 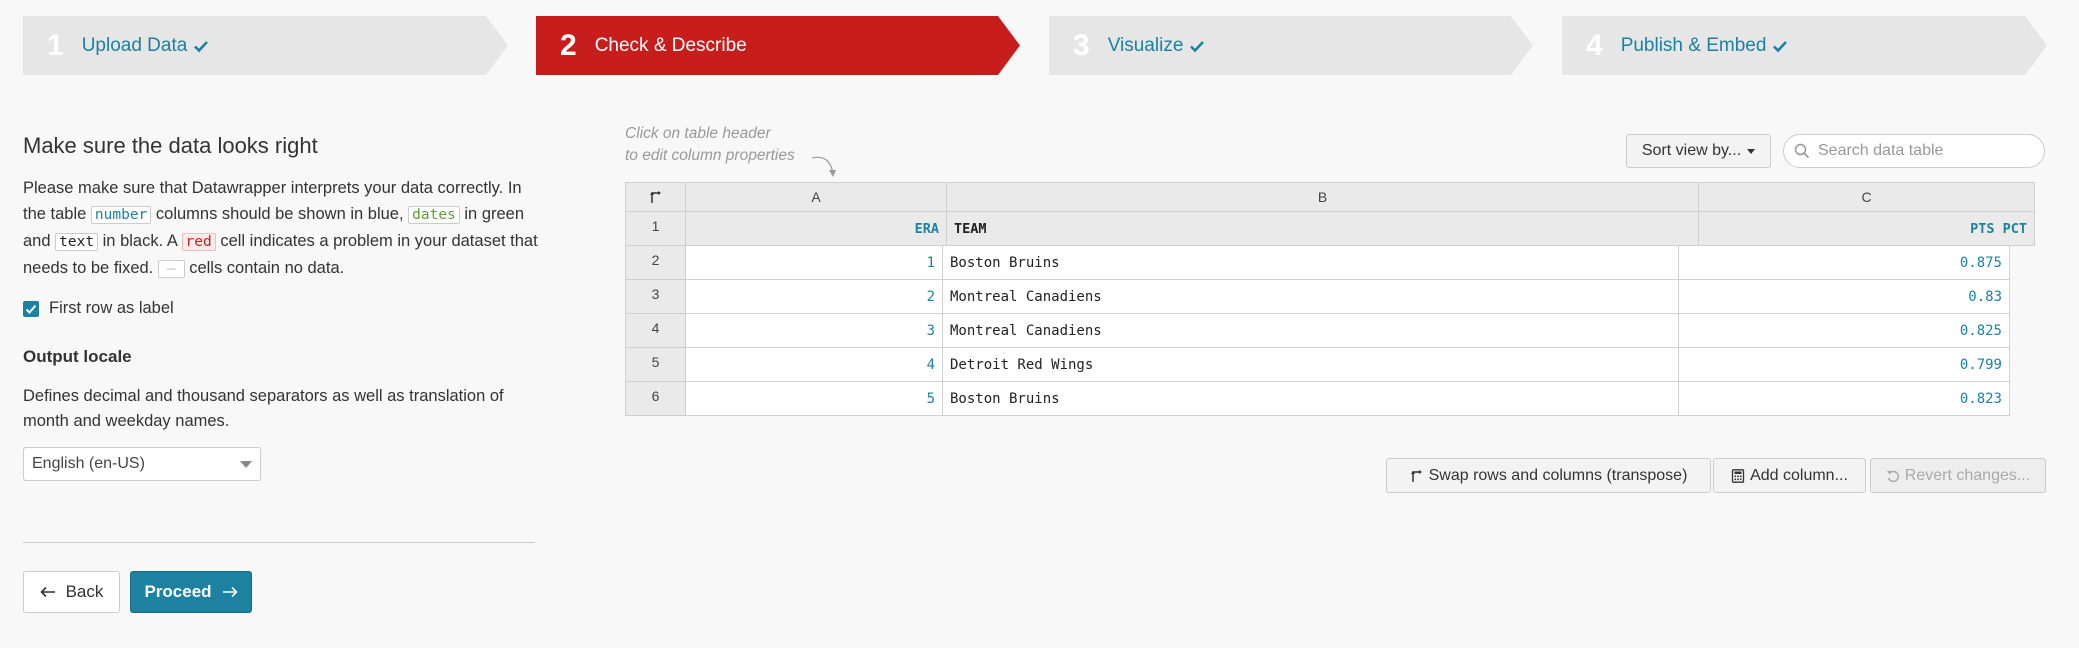 I want to click on column-header-a: A, so click(x=816, y=197).